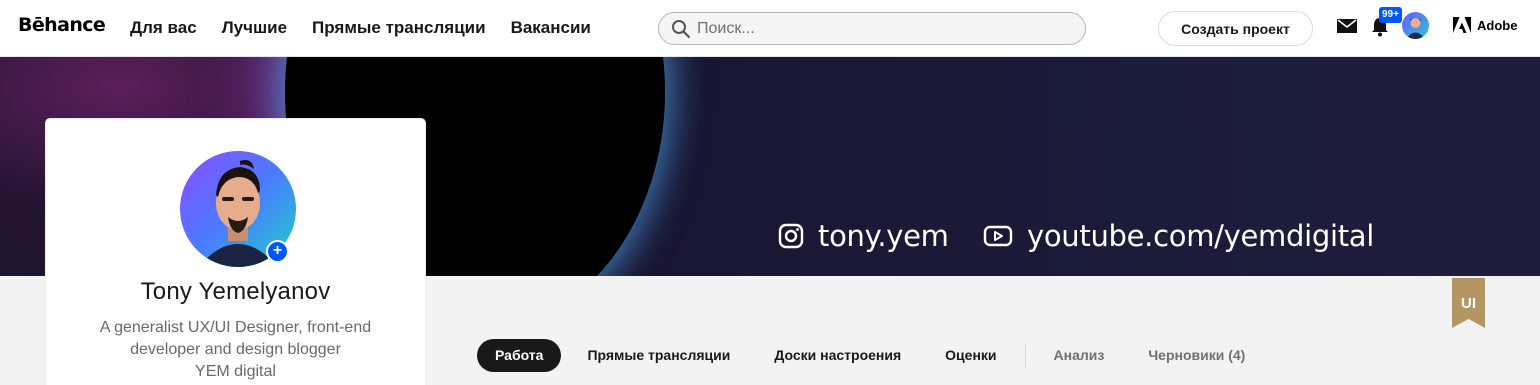 Image resolution: width=1540 pixels, height=385 pixels. What do you see at coordinates (887, 28) in the screenshot?
I see `search-input` at bounding box center [887, 28].